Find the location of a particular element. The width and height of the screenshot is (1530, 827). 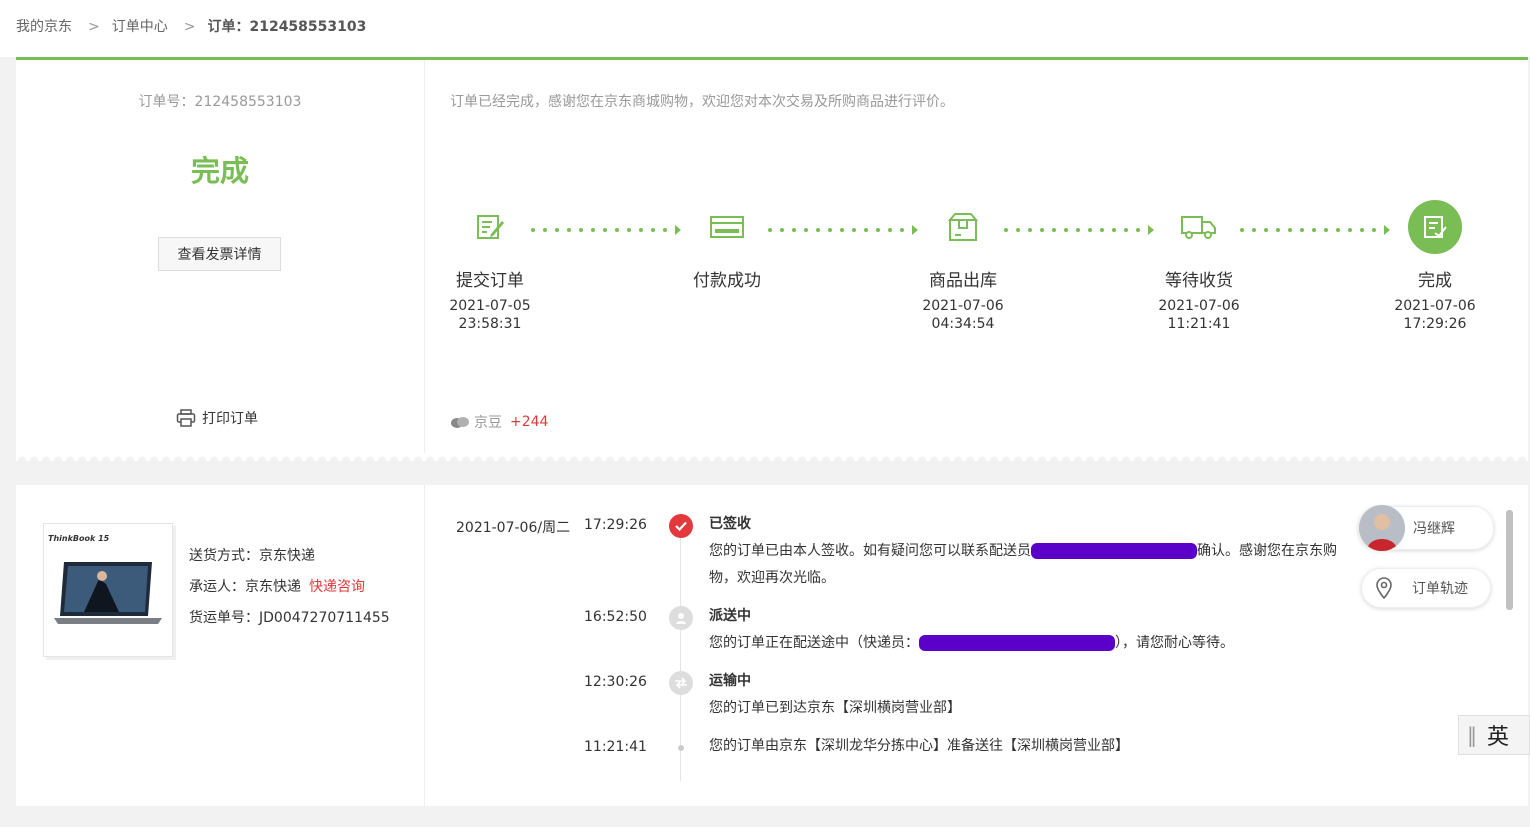

event-title: 派送中 is located at coordinates (730, 616).